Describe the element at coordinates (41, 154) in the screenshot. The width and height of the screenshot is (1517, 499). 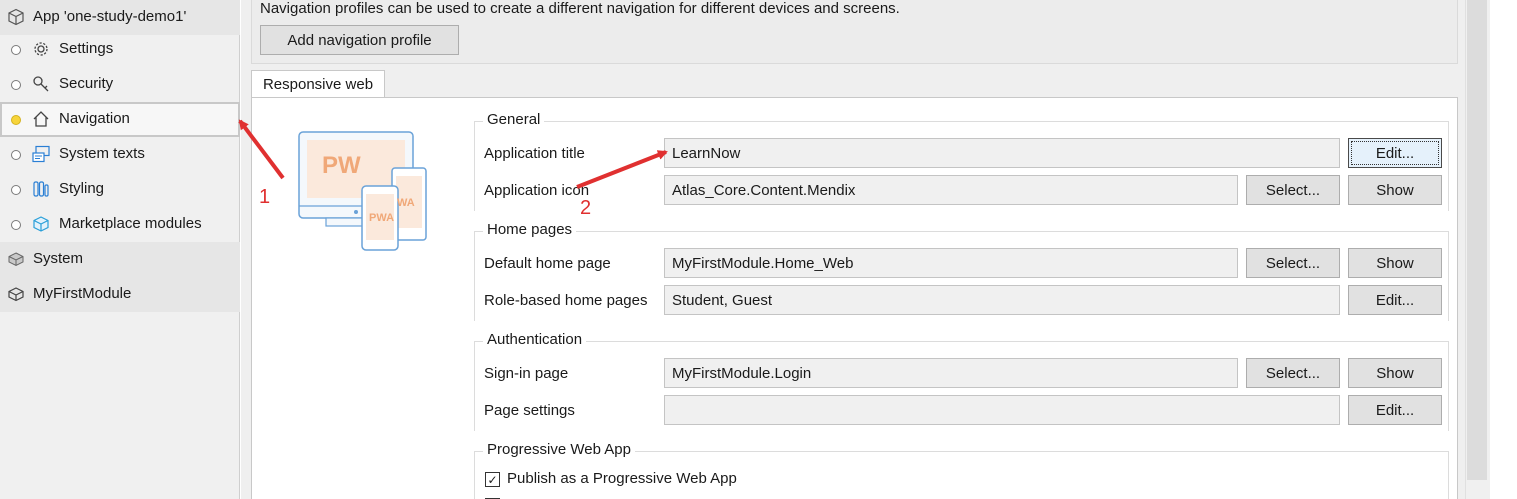
I see `text-icon` at that location.